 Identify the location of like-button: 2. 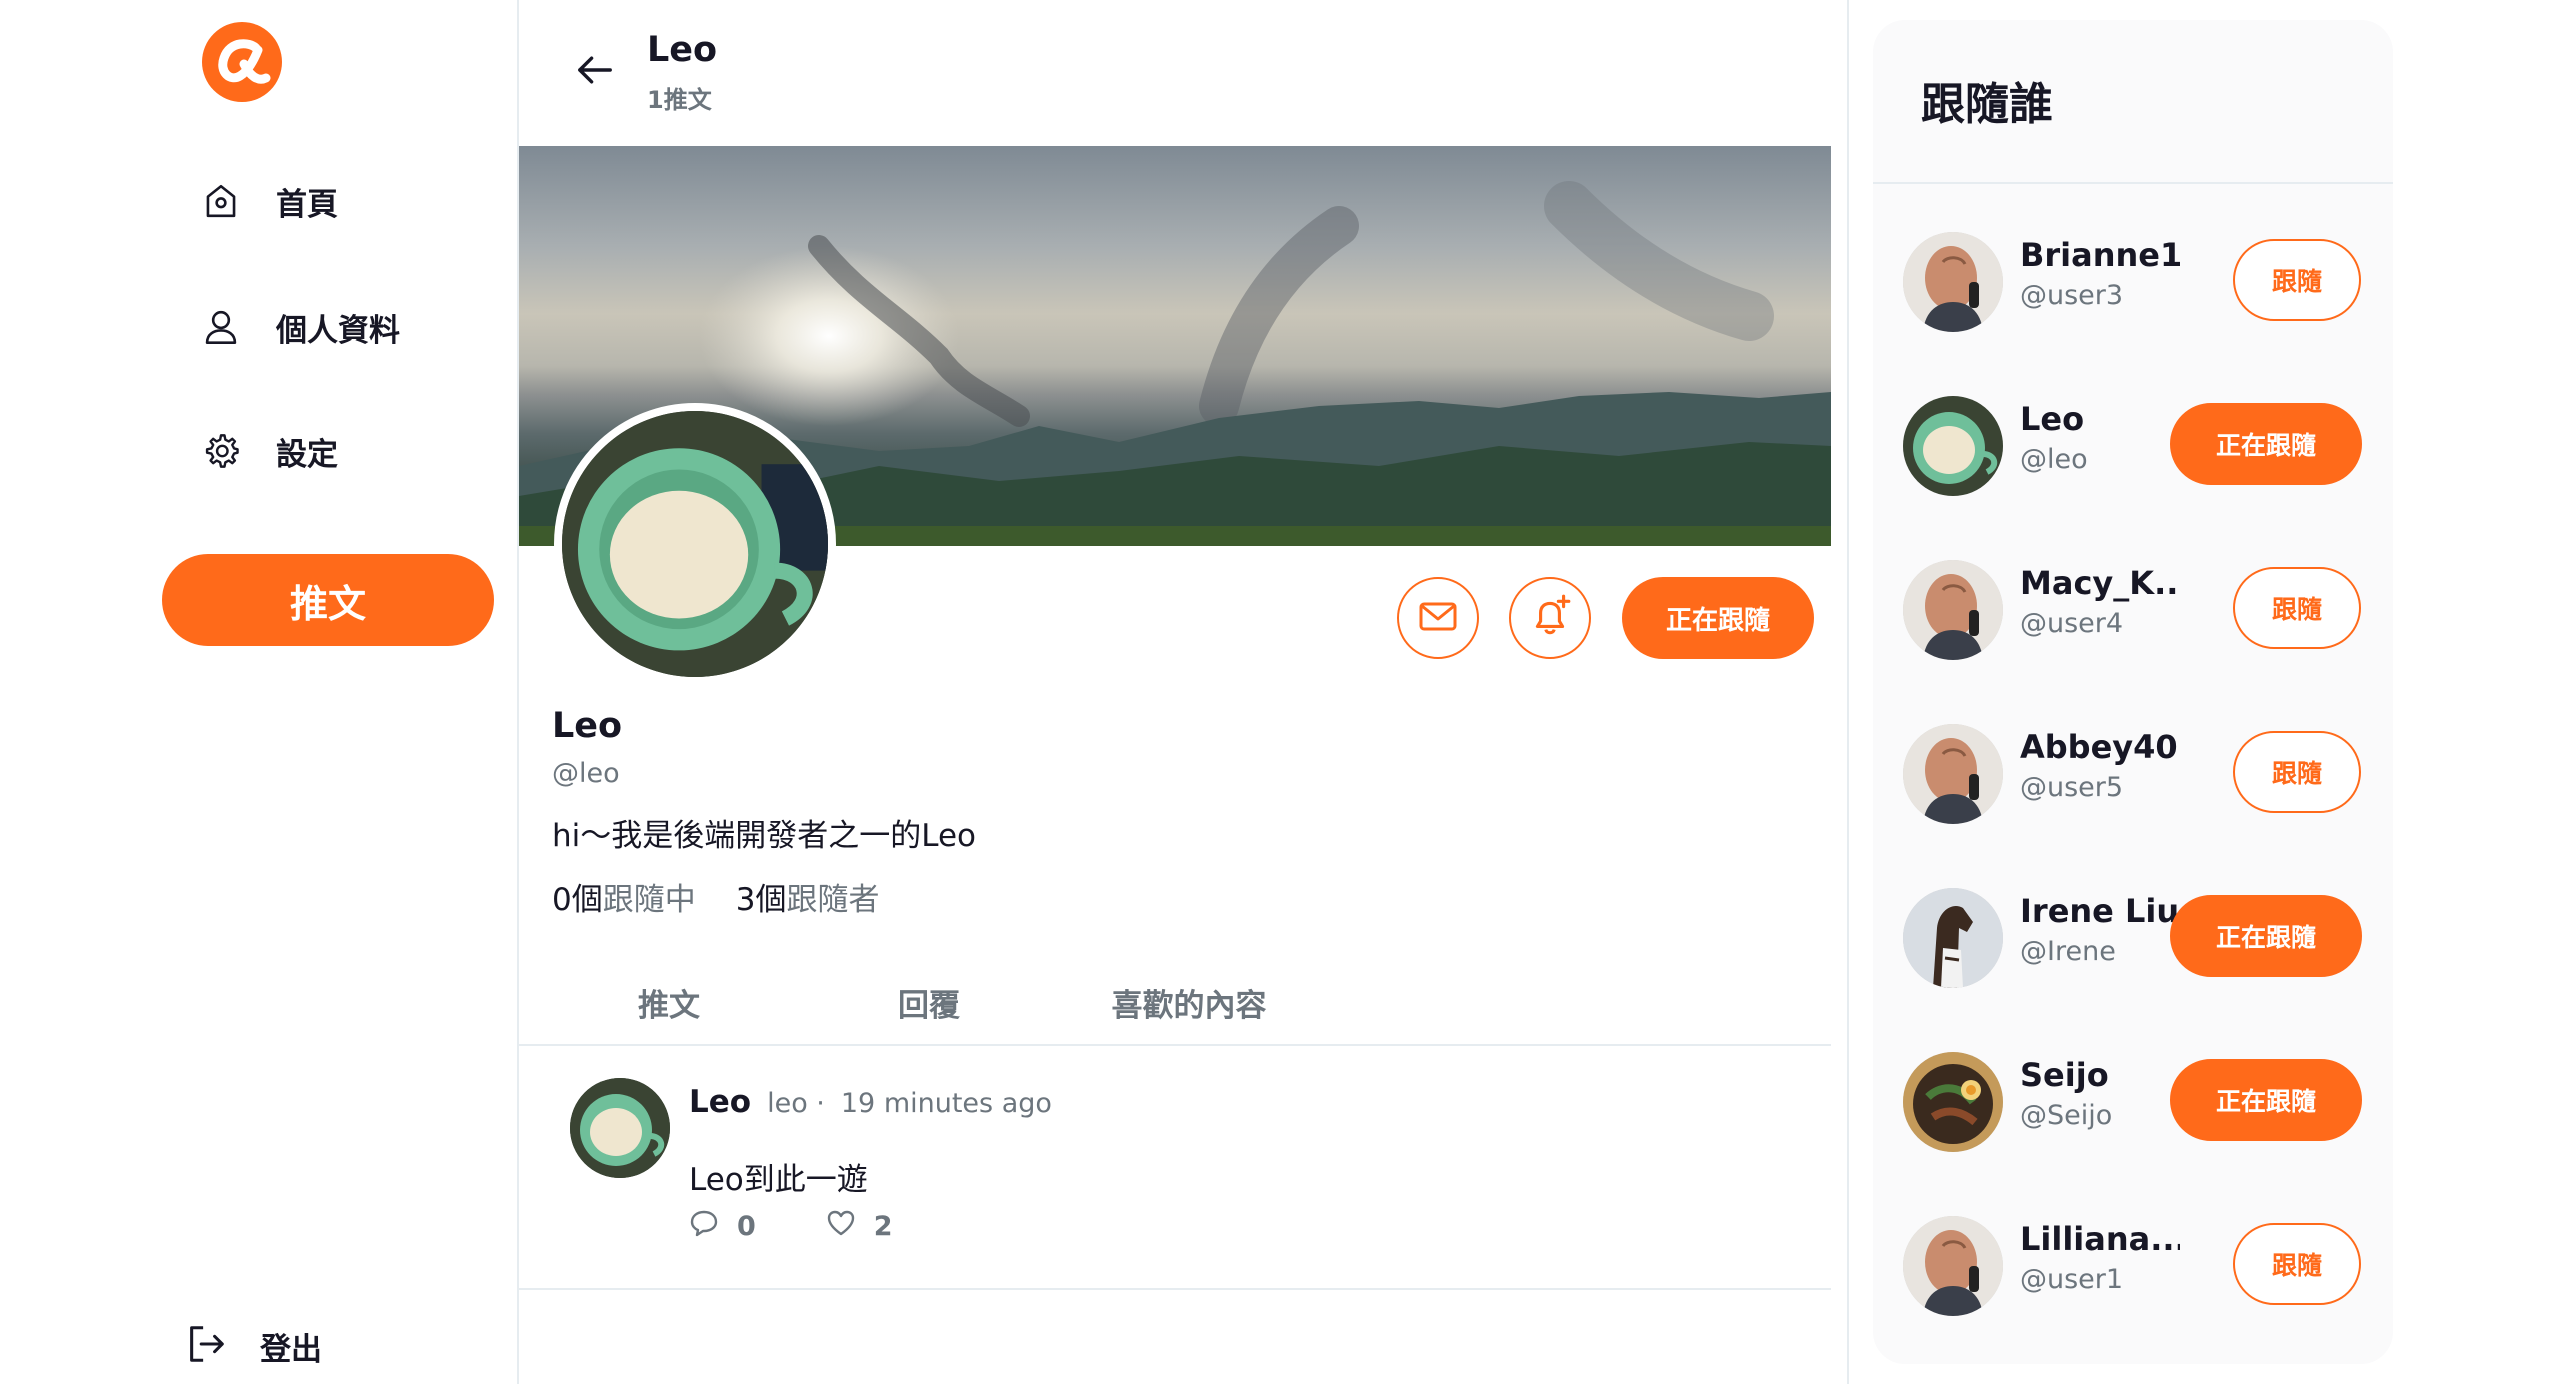
(859, 1226).